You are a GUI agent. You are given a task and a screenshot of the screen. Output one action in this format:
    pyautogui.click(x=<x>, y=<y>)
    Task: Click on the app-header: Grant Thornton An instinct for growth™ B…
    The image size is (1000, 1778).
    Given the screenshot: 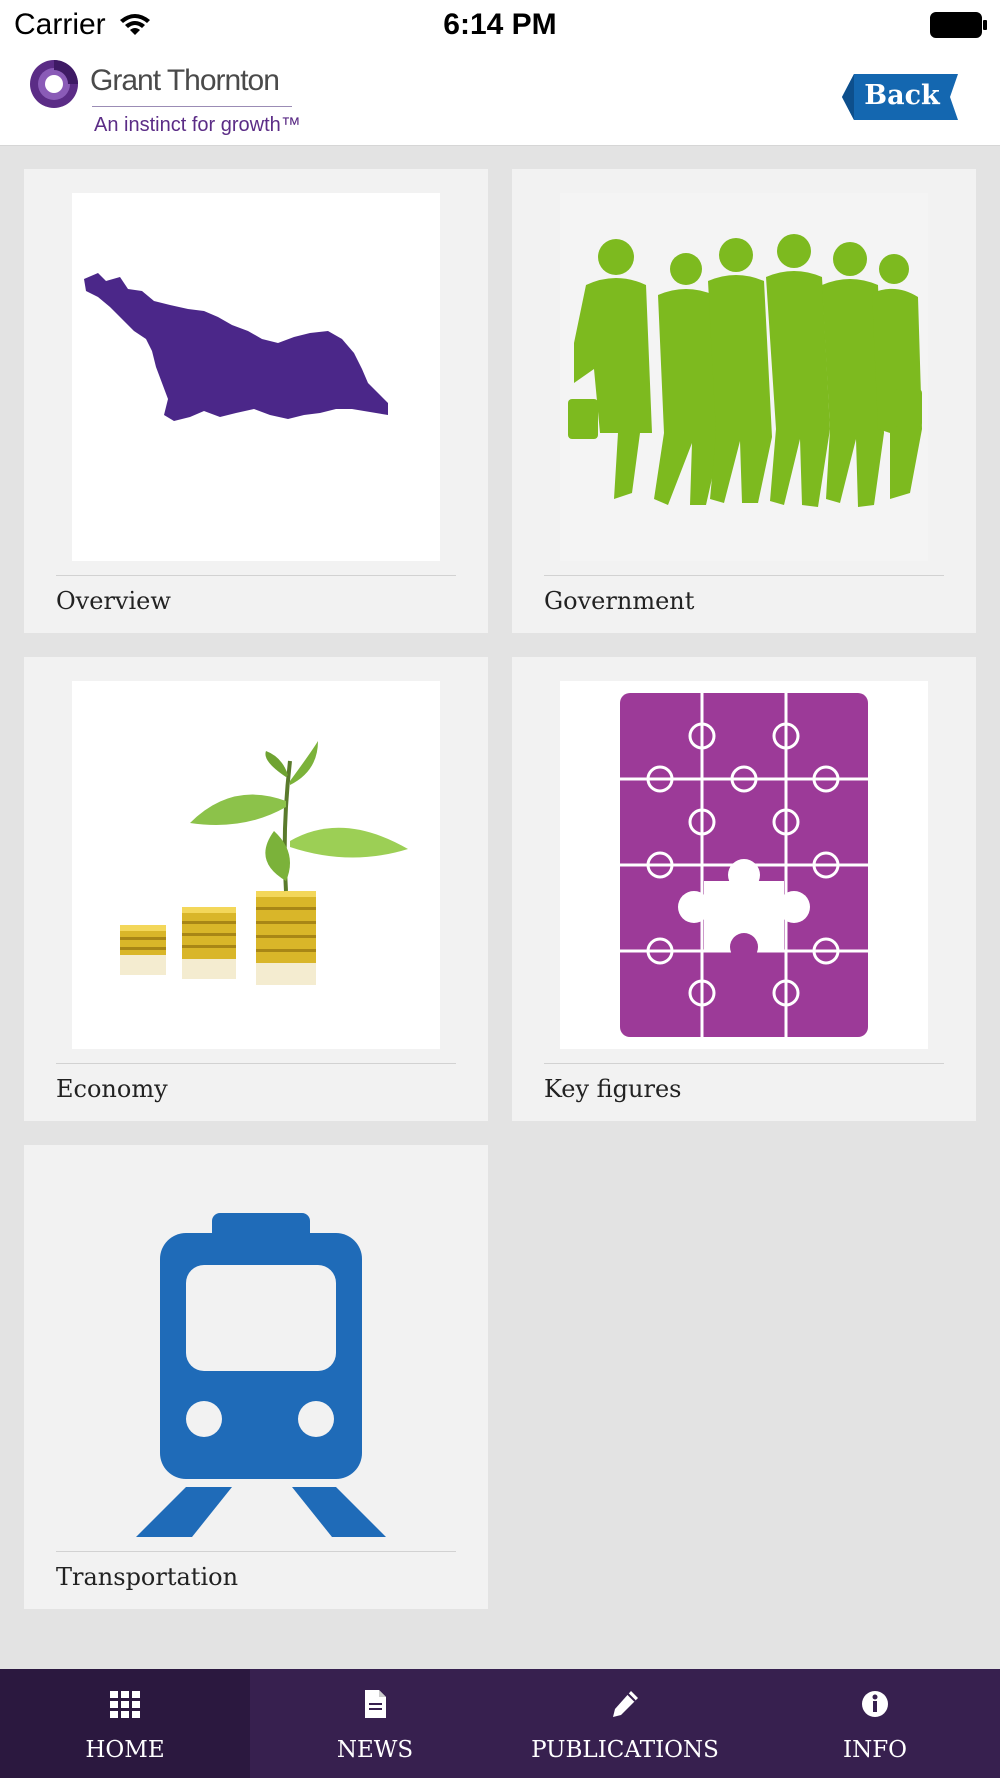 What is the action you would take?
    pyautogui.click(x=500, y=98)
    